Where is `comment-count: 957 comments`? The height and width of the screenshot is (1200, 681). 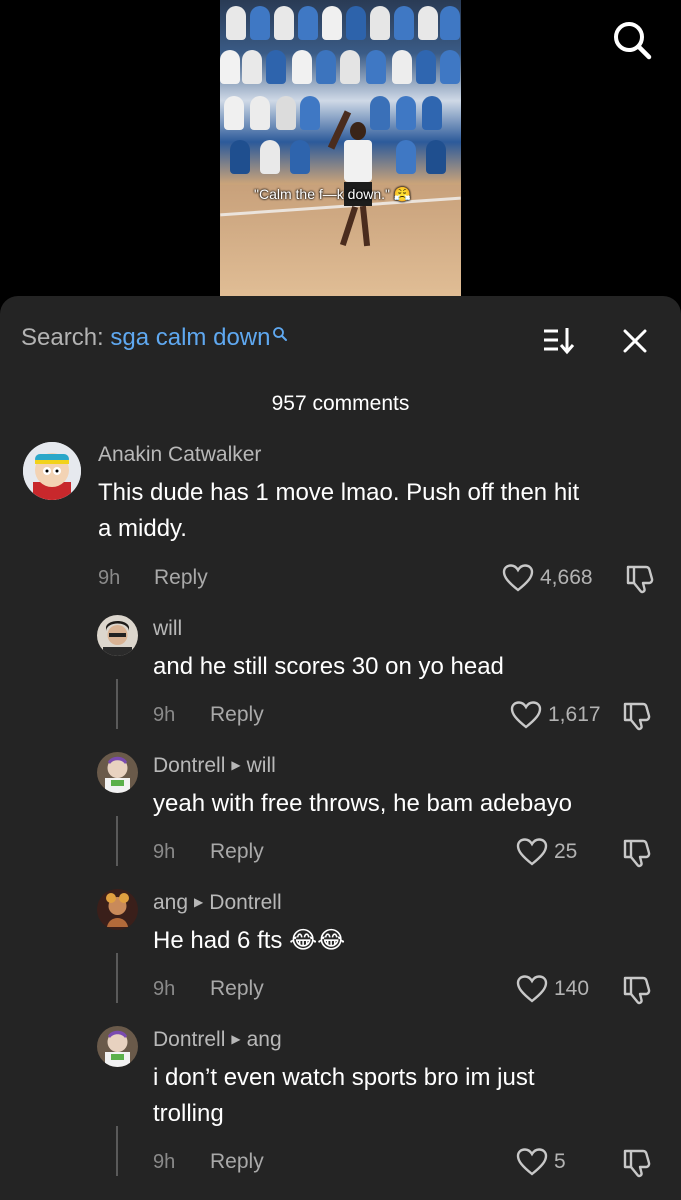
comment-count: 957 comments is located at coordinates (340, 403).